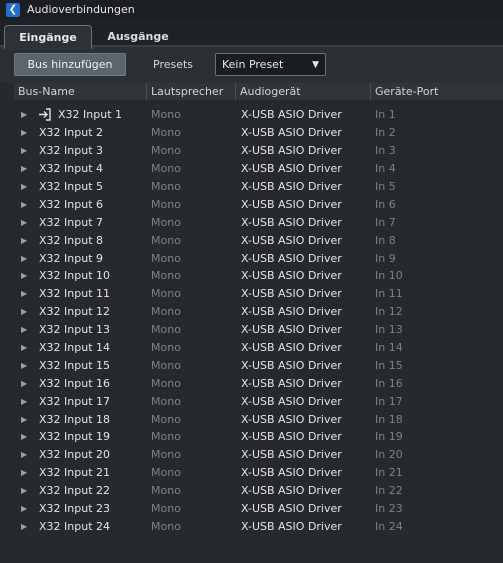  What do you see at coordinates (389, 311) in the screenshot?
I see `device-port: In 12` at bounding box center [389, 311].